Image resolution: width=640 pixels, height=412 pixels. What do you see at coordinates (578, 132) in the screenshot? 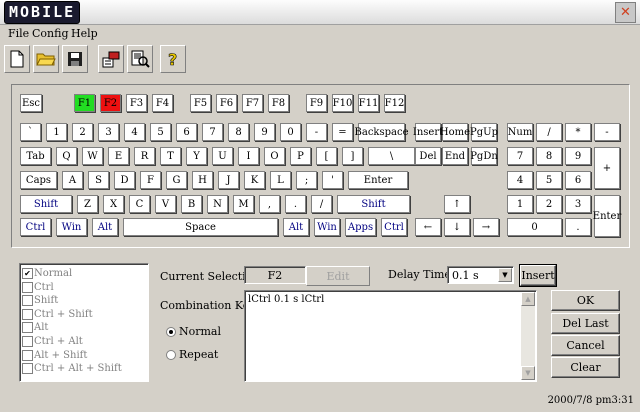
I see `key-: *` at bounding box center [578, 132].